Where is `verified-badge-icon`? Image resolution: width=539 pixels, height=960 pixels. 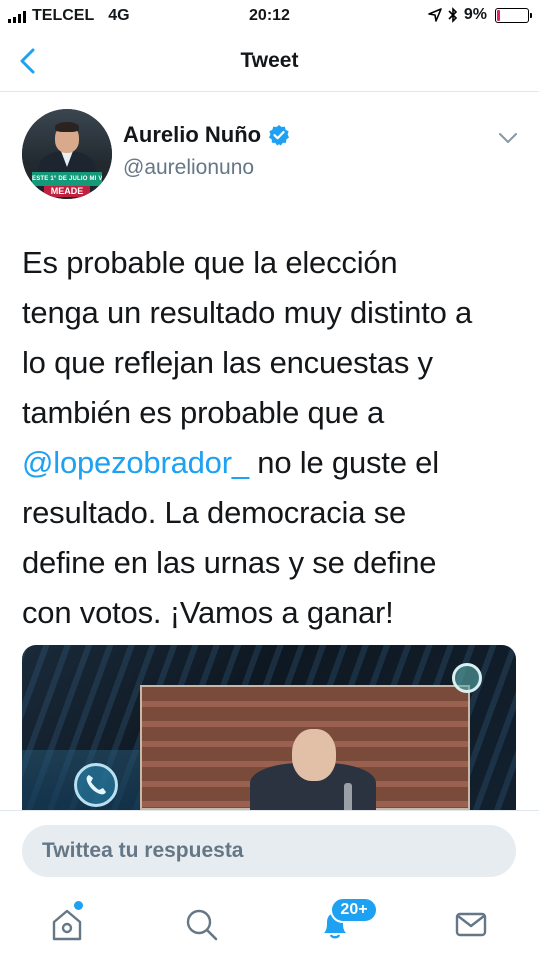
verified-badge-icon is located at coordinates (279, 135).